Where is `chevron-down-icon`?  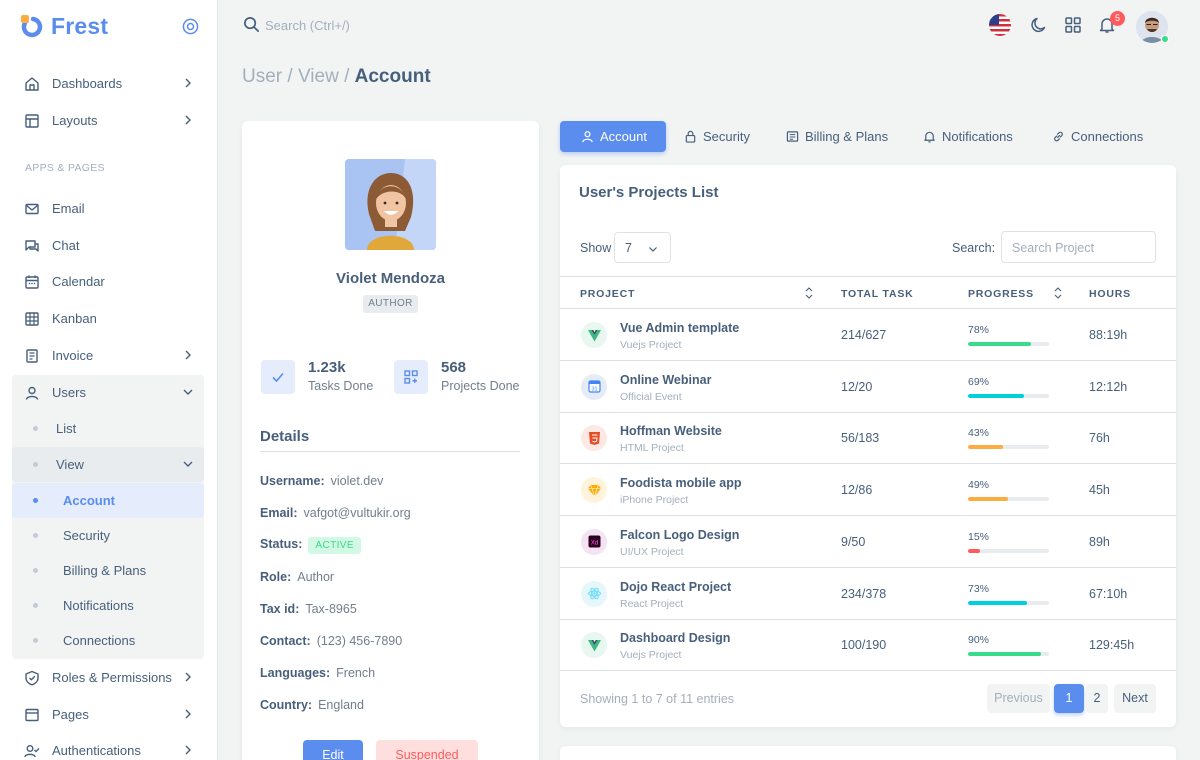 chevron-down-icon is located at coordinates (653, 249).